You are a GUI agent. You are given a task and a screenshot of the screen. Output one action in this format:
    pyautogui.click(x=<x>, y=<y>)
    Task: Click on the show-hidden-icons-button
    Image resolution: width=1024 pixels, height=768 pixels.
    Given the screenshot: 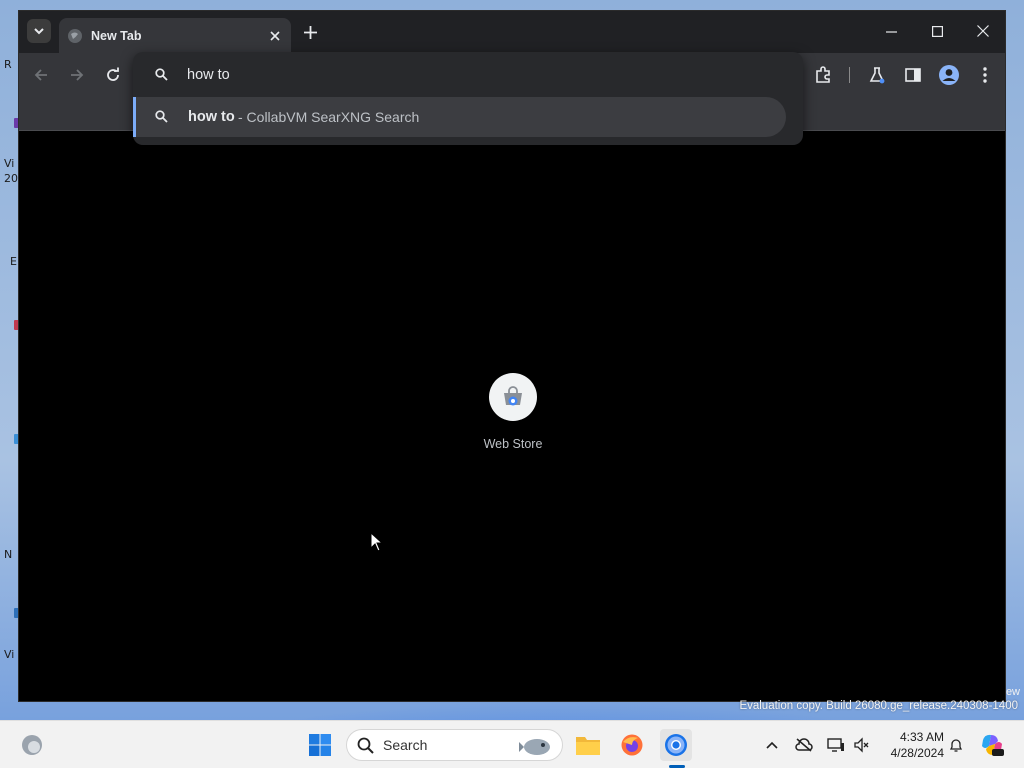 What is the action you would take?
    pyautogui.click(x=772, y=745)
    